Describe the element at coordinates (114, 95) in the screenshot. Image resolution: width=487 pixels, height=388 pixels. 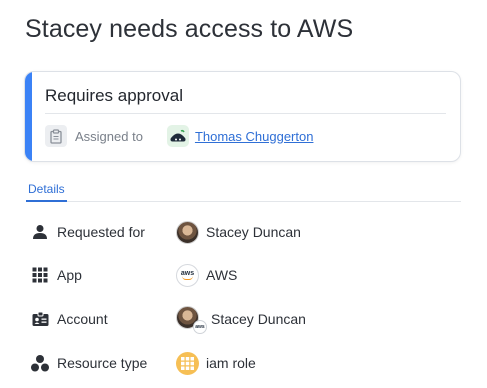
I see `approval-status: Requires approval` at that location.